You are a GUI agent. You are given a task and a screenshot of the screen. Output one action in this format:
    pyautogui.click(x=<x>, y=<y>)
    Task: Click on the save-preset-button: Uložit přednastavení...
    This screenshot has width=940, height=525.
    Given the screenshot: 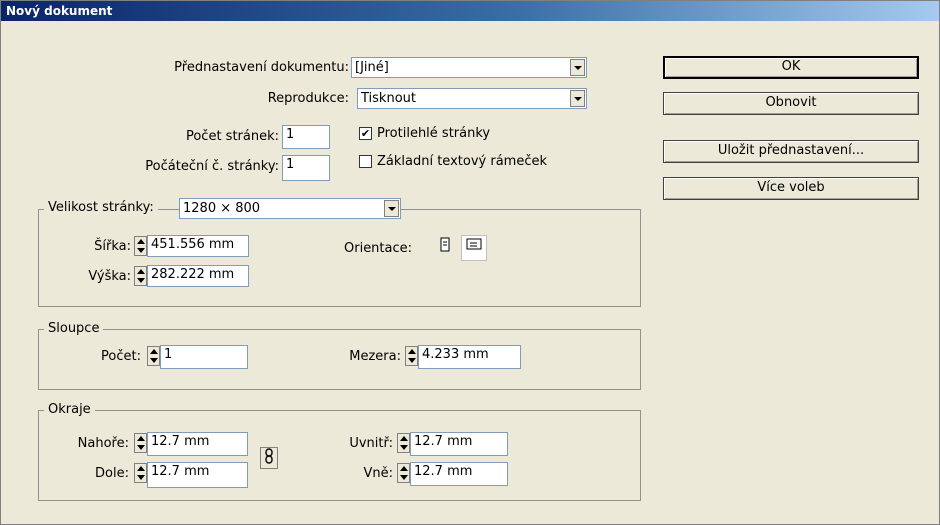 What is the action you would take?
    pyautogui.click(x=791, y=151)
    